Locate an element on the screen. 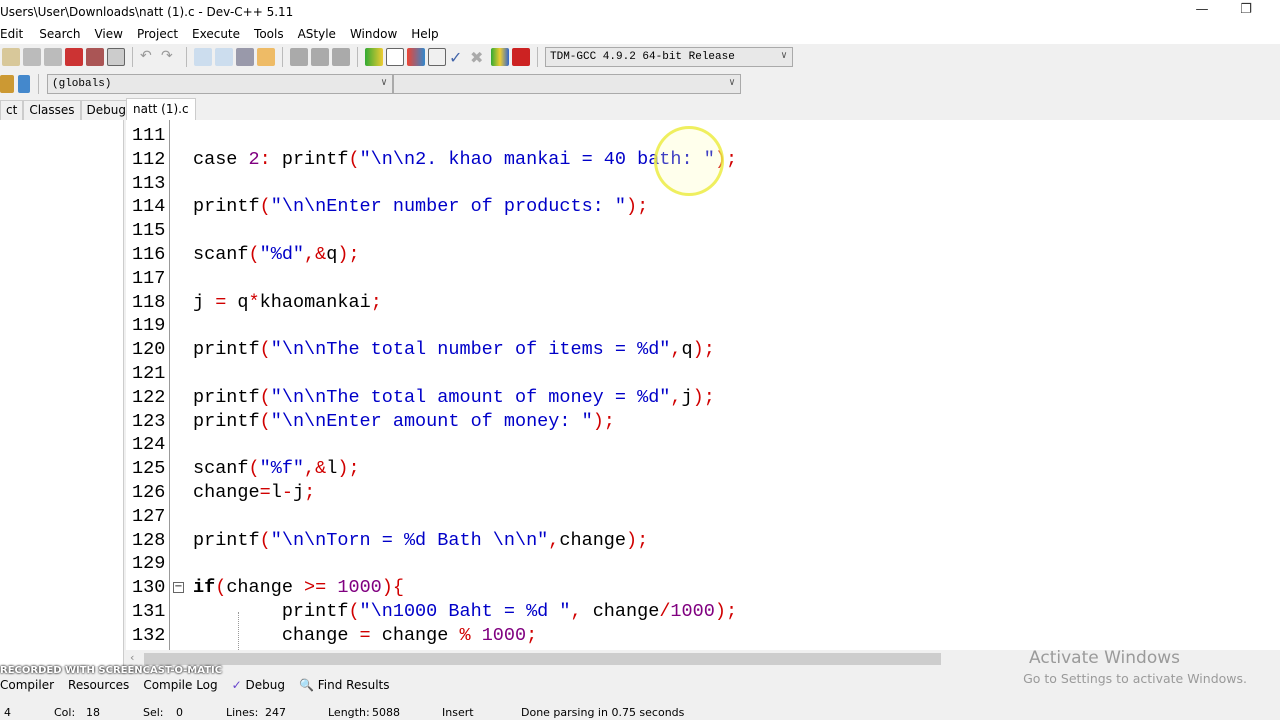 This screenshot has width=1280, height=720. compiler-select: TDM-GCC 4.9.2 64-bit Release ∨ is located at coordinates (669, 57).